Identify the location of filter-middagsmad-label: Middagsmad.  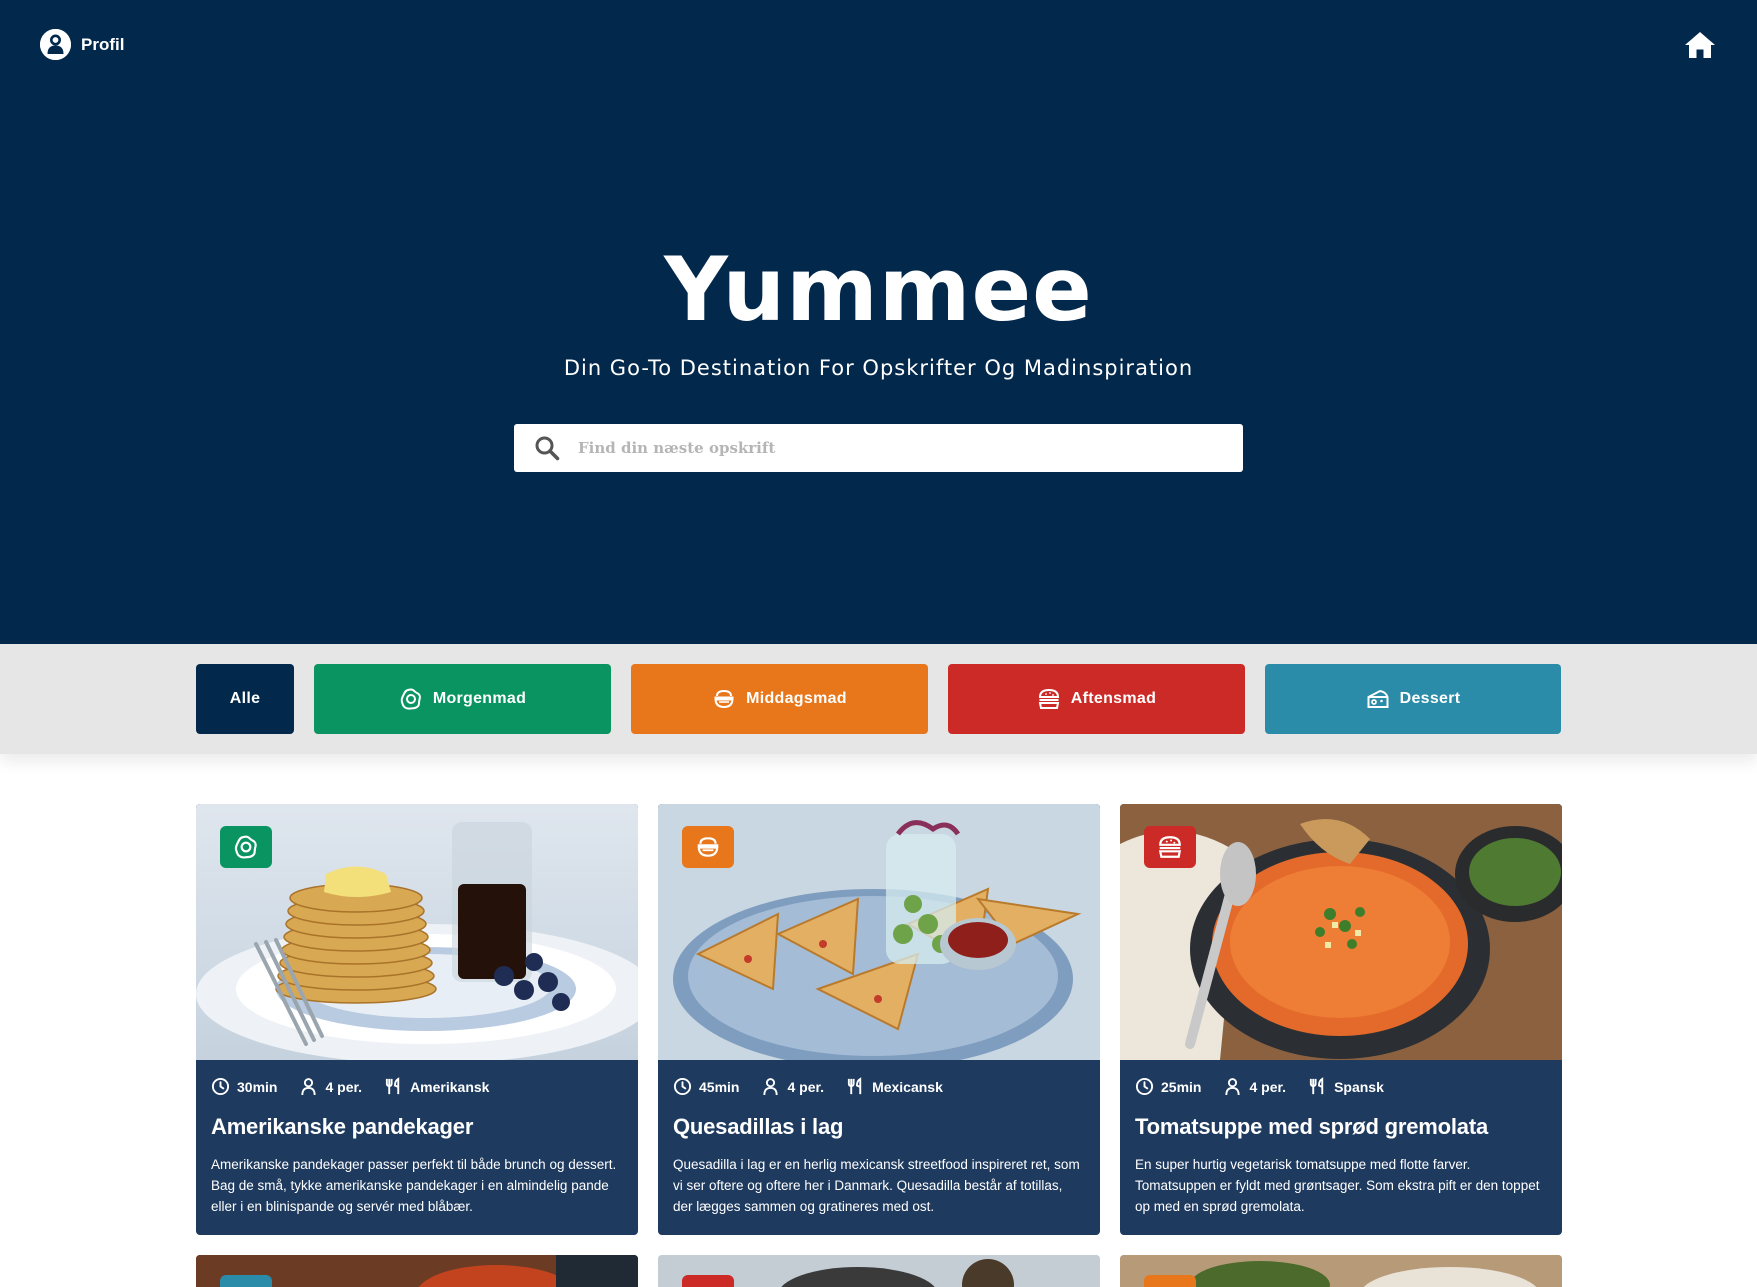
(796, 698).